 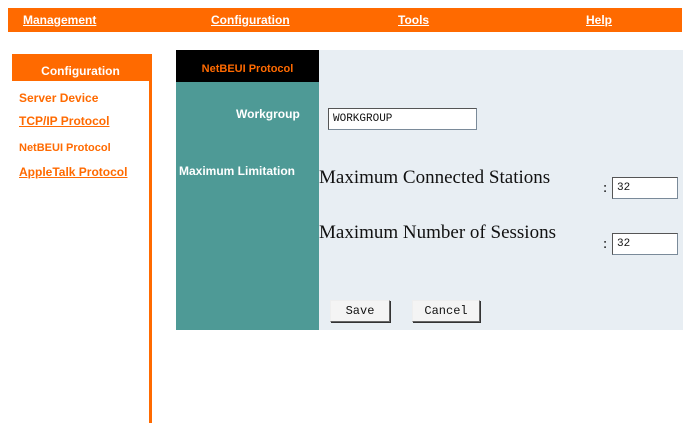 What do you see at coordinates (435, 177) in the screenshot?
I see `max-stations-label-text: Maximum Connected Stations` at bounding box center [435, 177].